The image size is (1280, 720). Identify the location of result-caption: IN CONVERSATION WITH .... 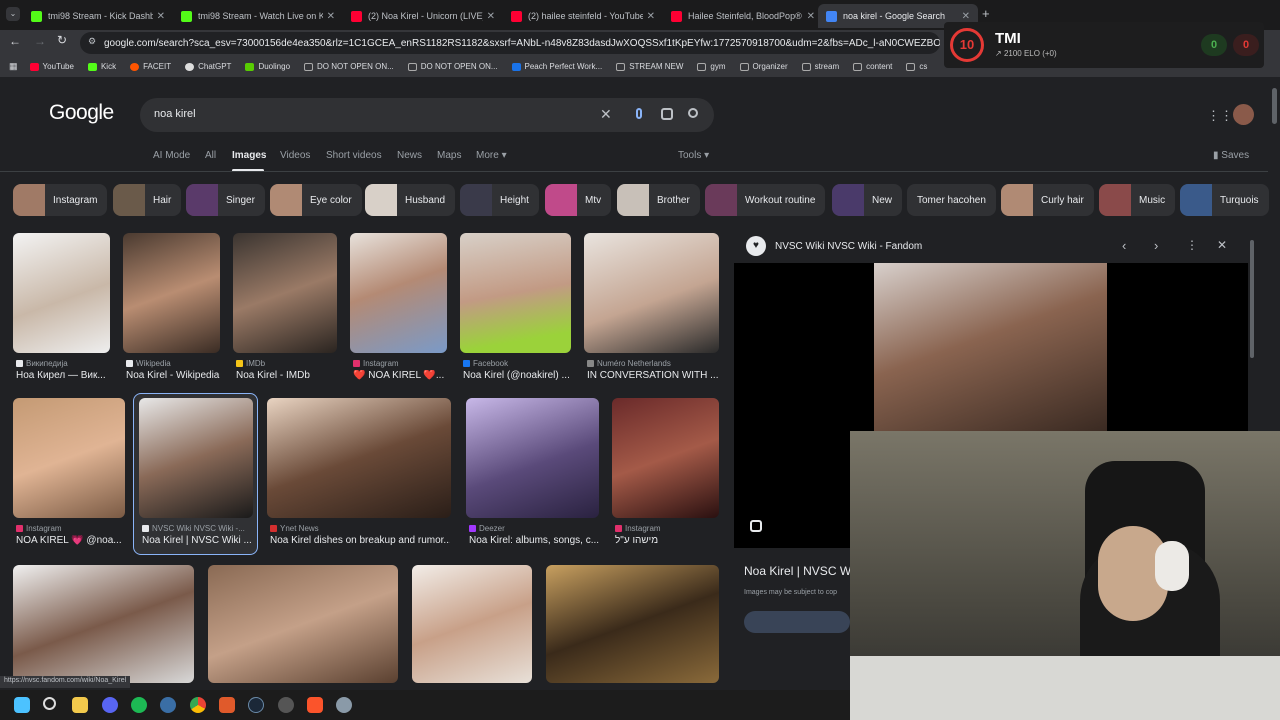
(653, 375).